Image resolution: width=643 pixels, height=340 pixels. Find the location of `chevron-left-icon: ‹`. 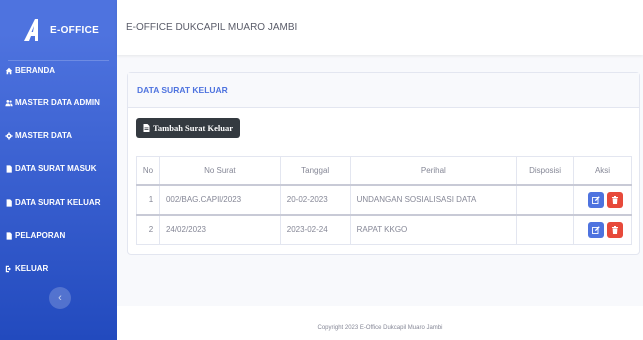

chevron-left-icon: ‹ is located at coordinates (60, 298).